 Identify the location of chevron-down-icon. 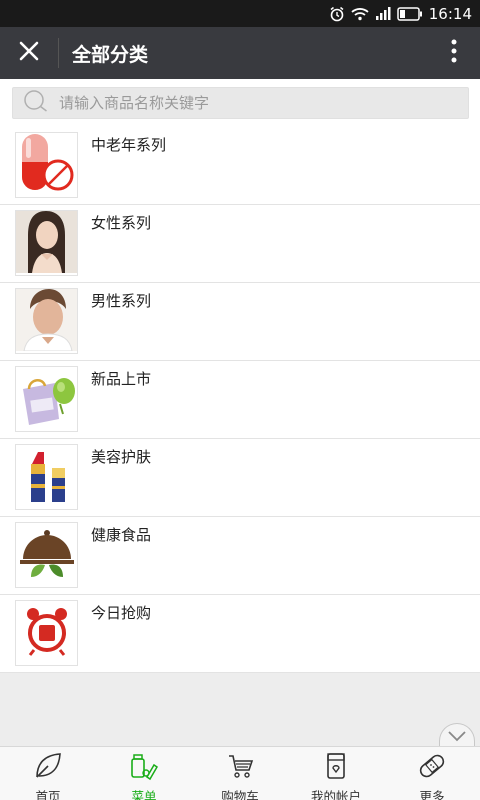
(457, 736).